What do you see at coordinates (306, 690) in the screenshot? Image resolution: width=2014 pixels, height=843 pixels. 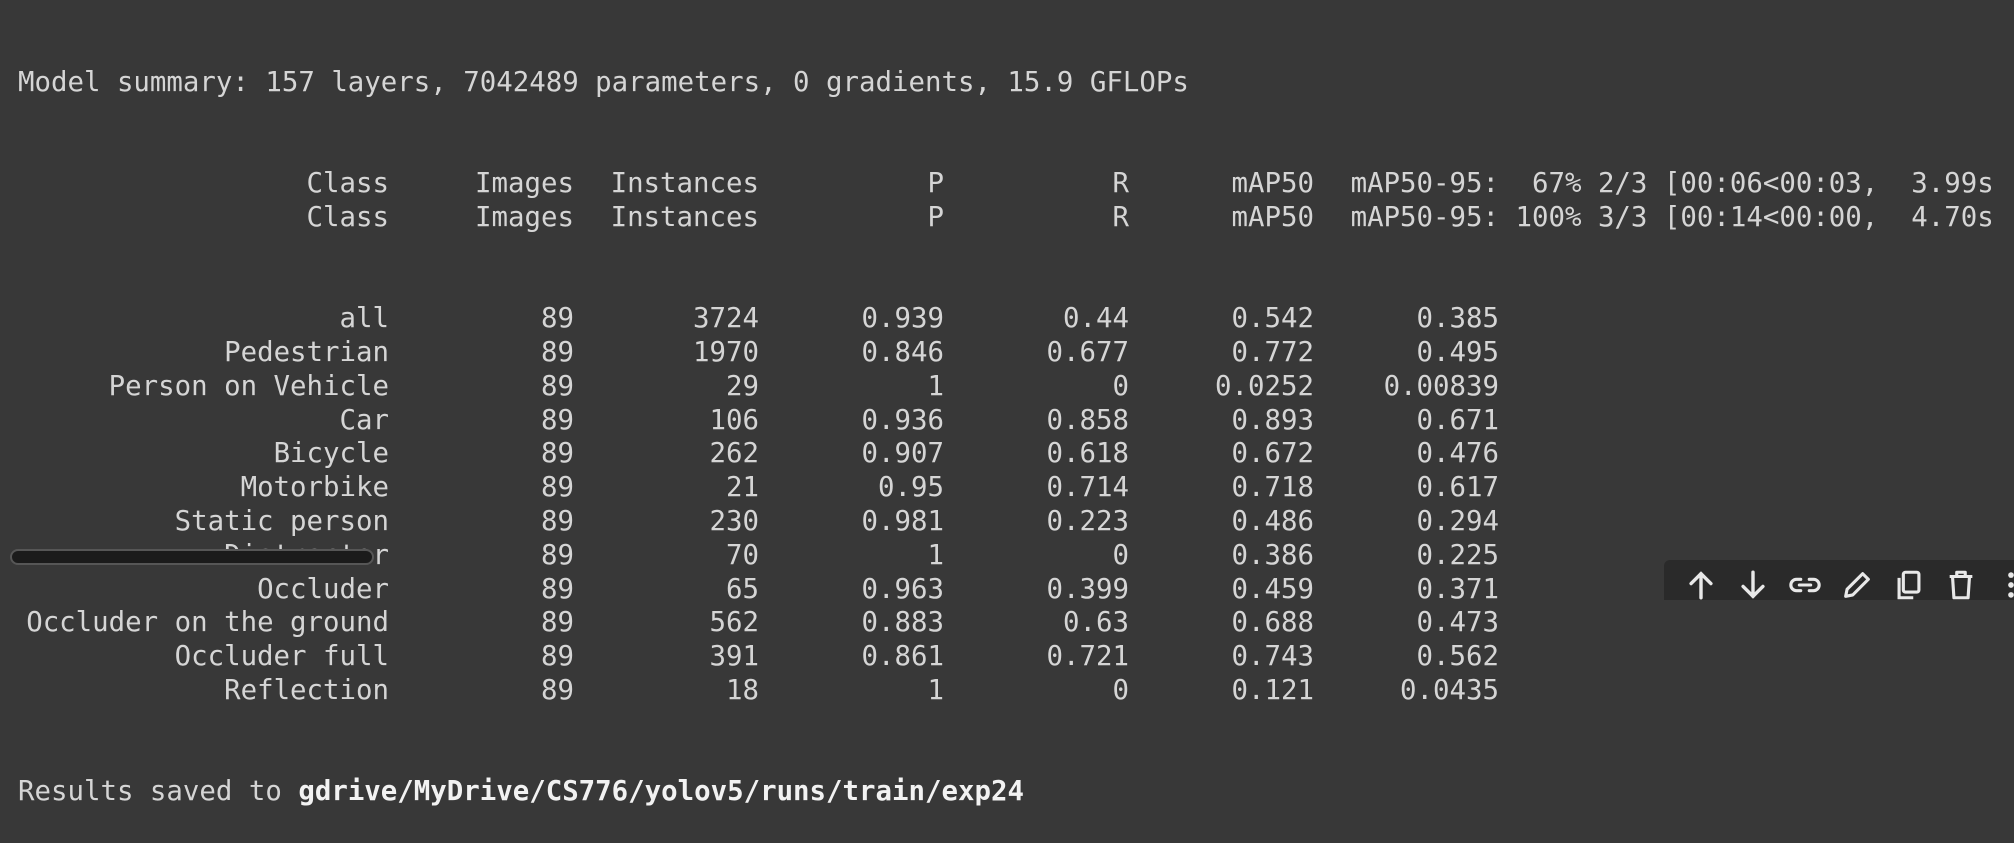 I see `cell-class: Reflection` at bounding box center [306, 690].